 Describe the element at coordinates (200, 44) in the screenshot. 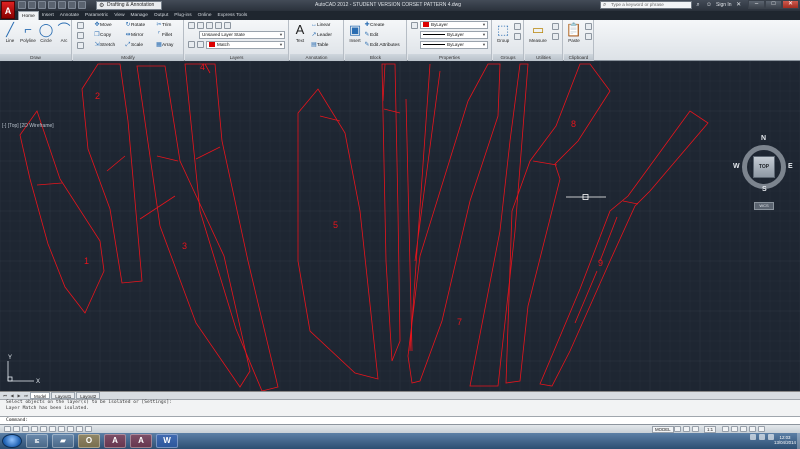

I see `layer-isolate-icon` at that location.